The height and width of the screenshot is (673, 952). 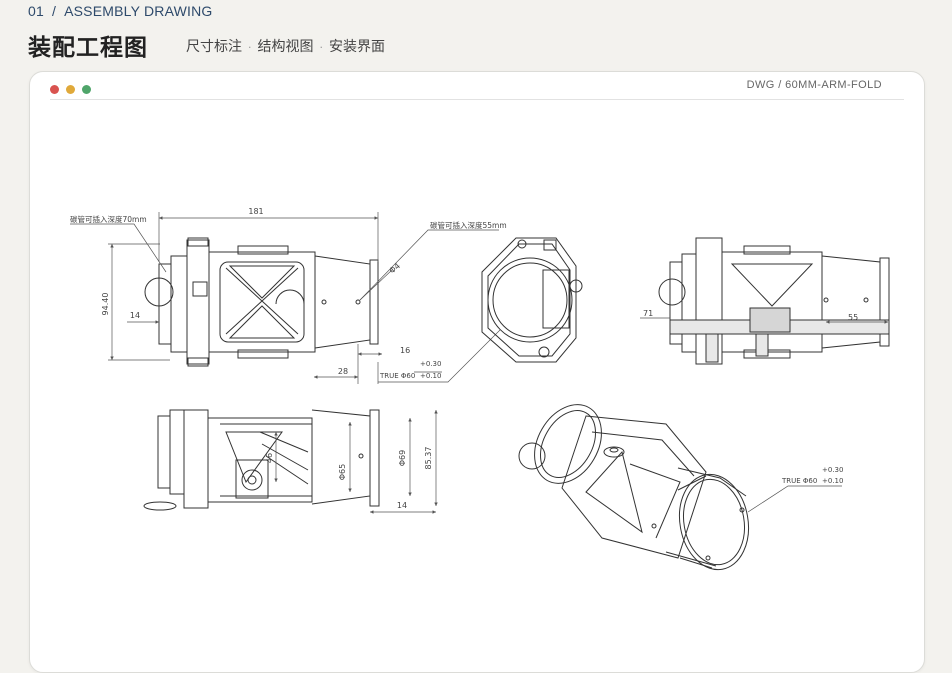 I want to click on iso-dimensions, so click(x=794, y=499).